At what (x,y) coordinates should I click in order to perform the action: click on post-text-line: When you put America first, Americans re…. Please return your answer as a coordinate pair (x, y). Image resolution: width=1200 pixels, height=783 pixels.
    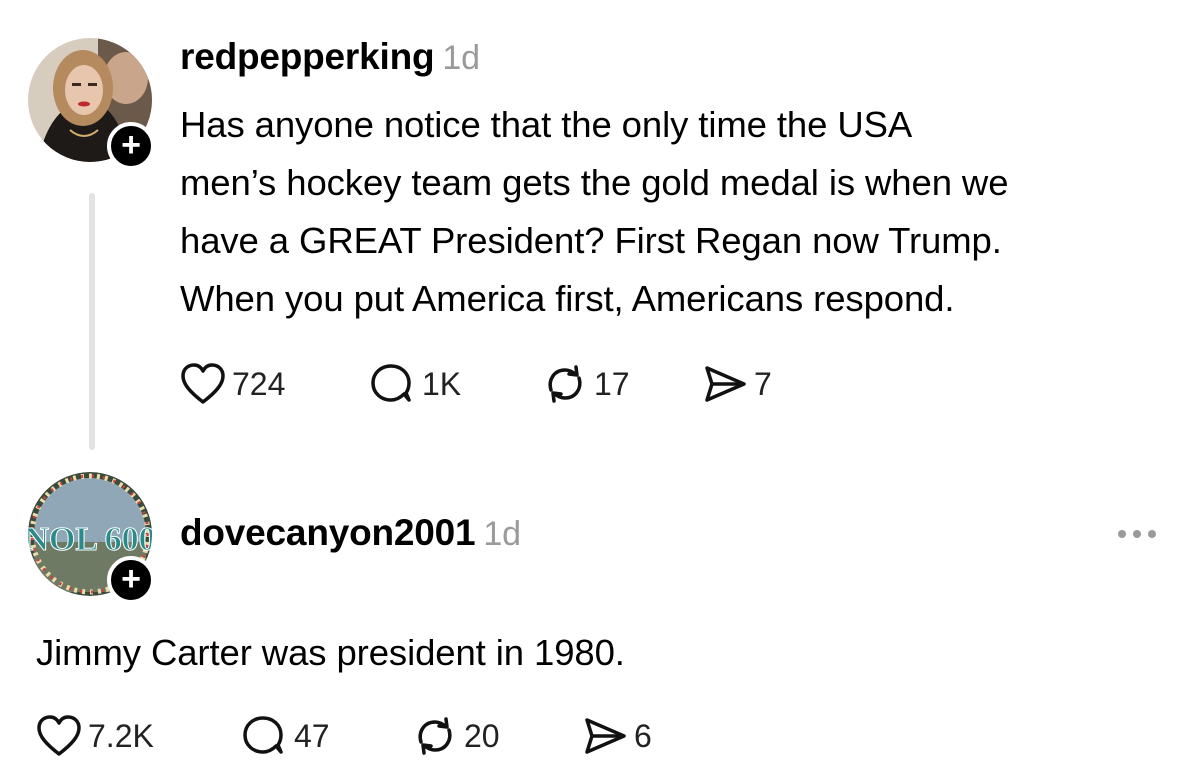
    Looking at the image, I should click on (567, 298).